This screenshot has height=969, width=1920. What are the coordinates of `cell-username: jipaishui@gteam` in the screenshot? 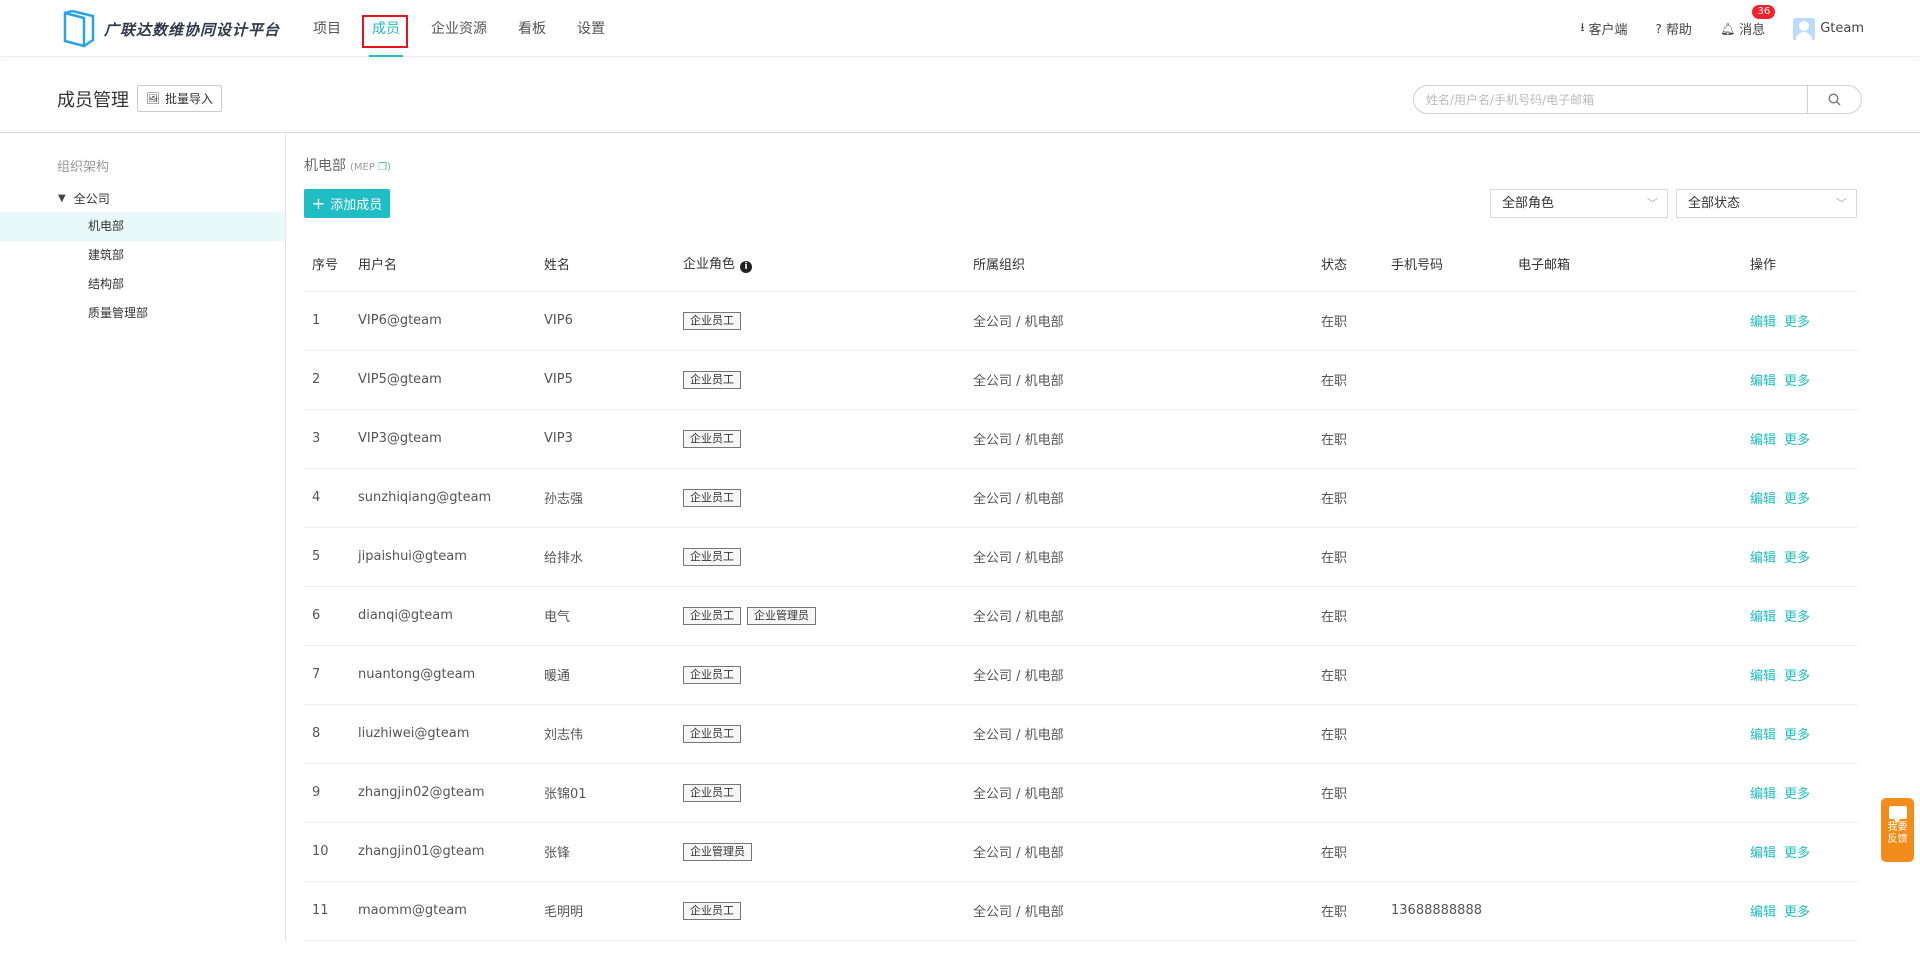 It's located at (443, 557).